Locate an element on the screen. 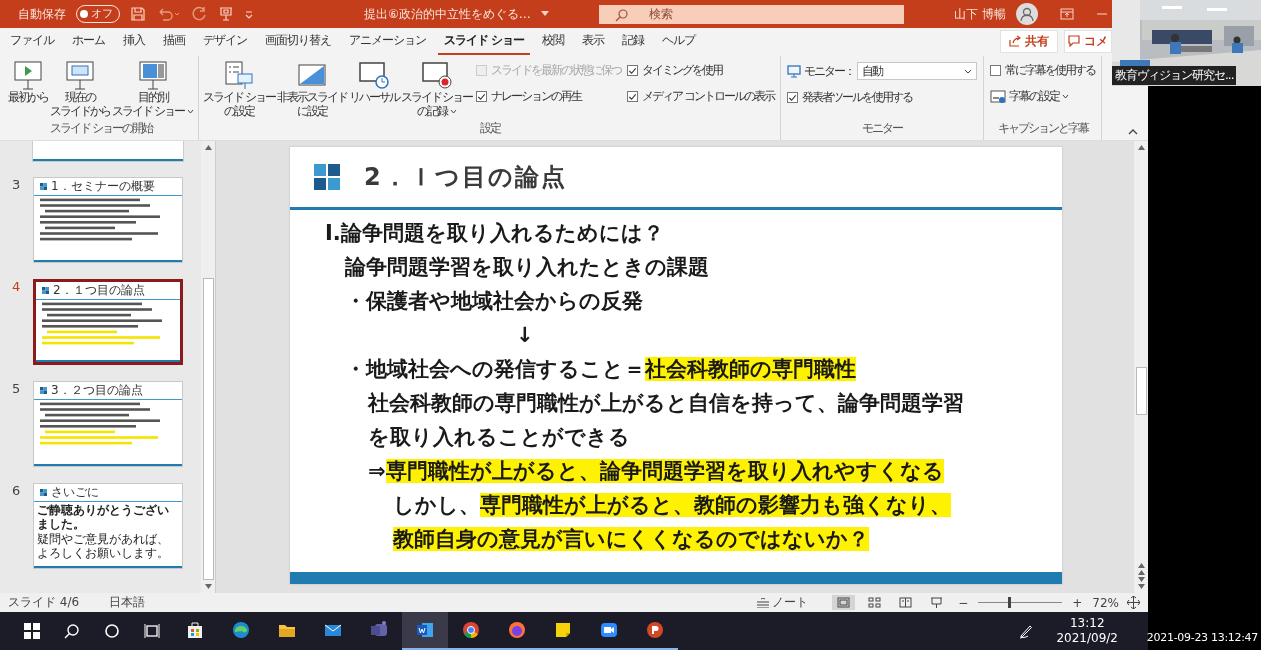 This screenshot has width=1261, height=650. zoom-in-button: + is located at coordinates (1077, 602).